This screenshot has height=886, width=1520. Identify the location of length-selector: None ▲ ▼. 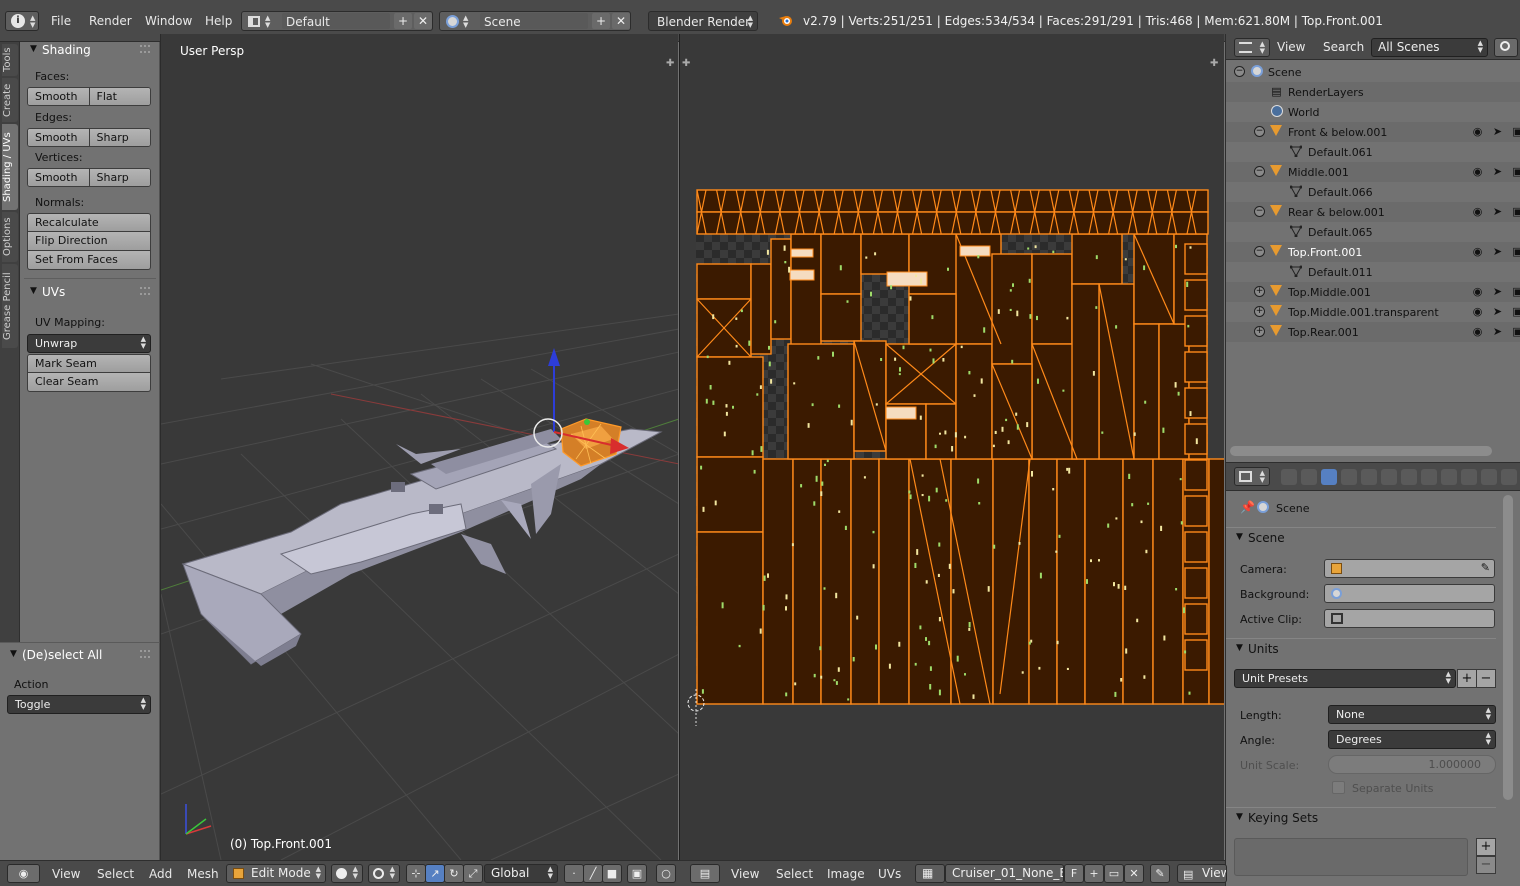
(1412, 714).